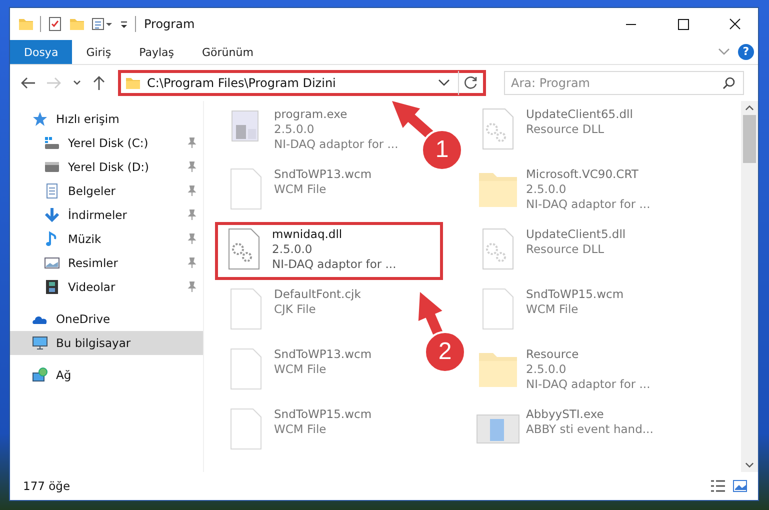 The height and width of the screenshot is (510, 769). I want to click on down-arrow-icon, so click(52, 215).